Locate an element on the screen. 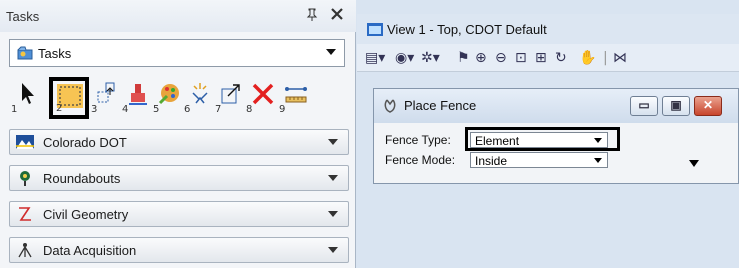  civil-geometry-icon is located at coordinates (25, 214).